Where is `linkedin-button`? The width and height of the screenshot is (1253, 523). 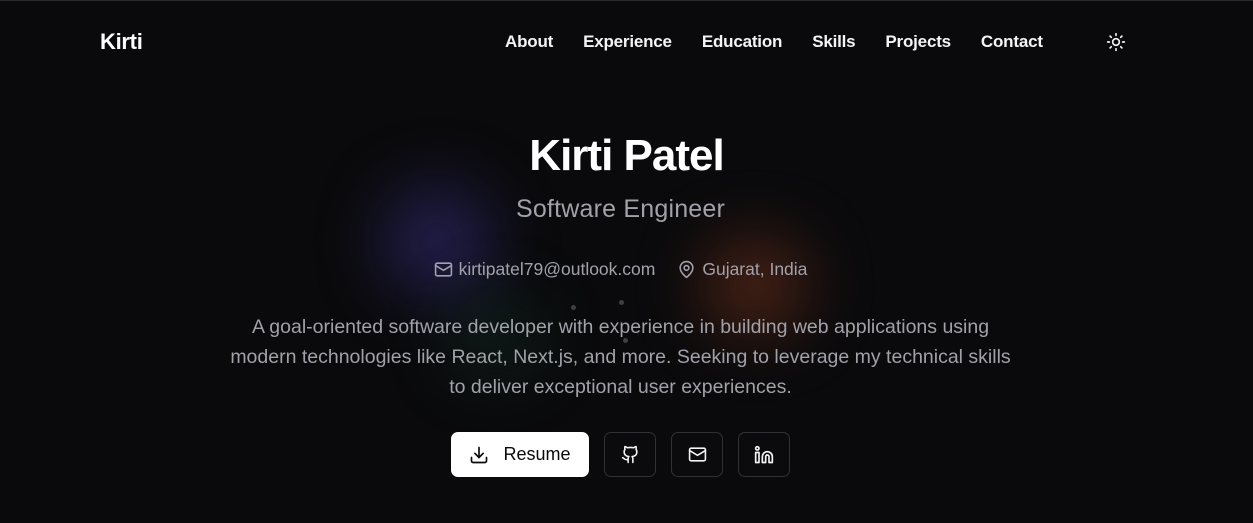 linkedin-button is located at coordinates (764, 454).